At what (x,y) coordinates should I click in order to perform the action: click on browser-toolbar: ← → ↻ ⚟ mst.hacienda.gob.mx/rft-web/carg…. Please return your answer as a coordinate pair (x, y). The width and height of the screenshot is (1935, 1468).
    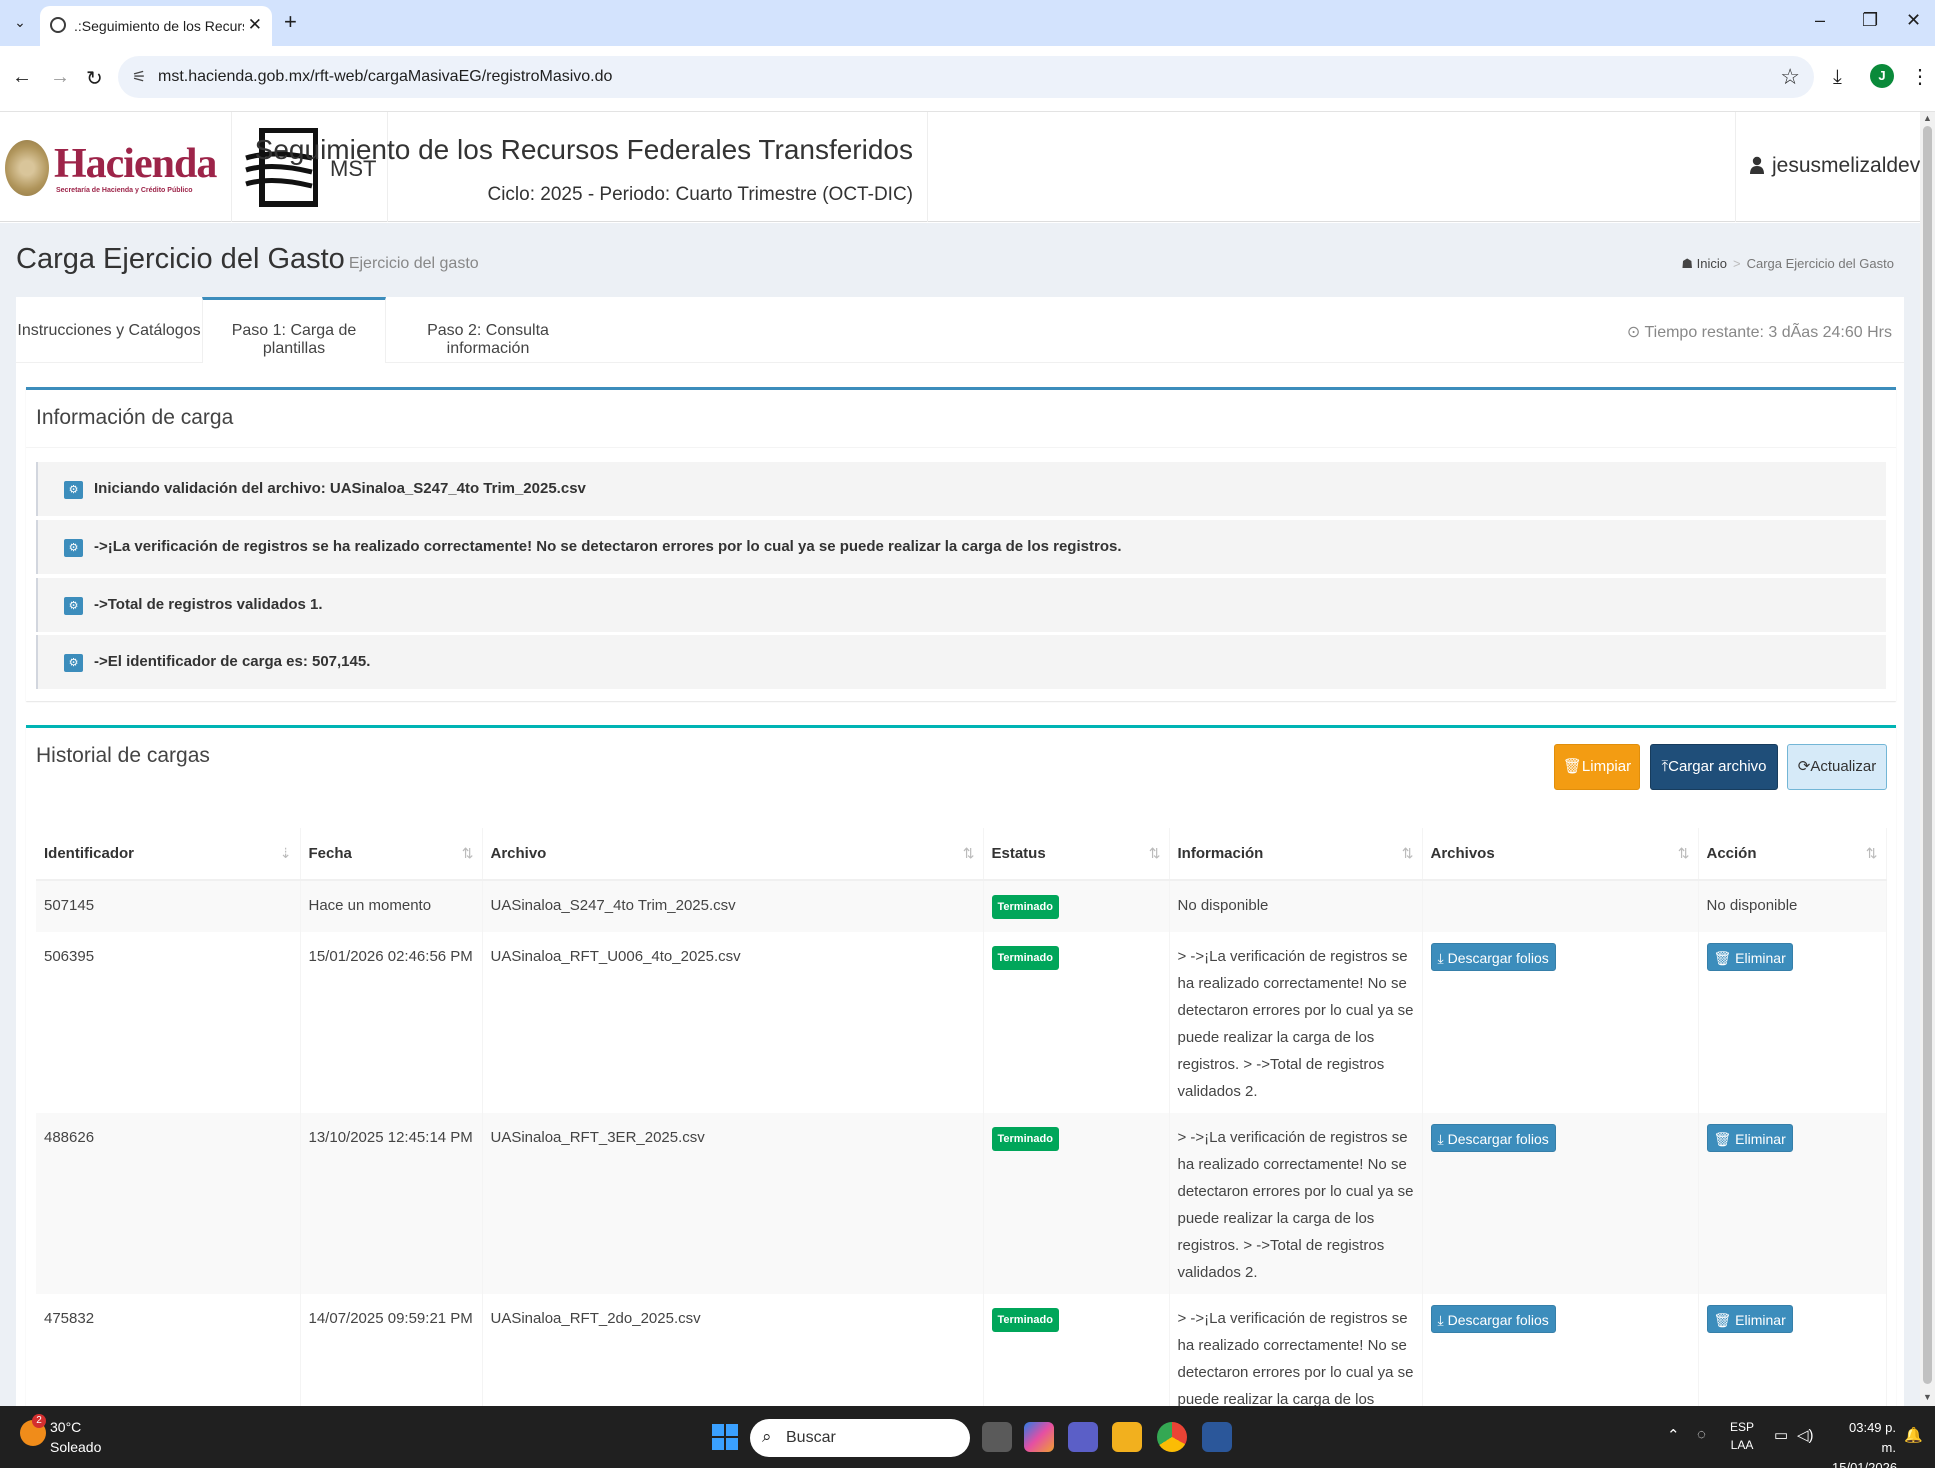
    Looking at the image, I should click on (967, 79).